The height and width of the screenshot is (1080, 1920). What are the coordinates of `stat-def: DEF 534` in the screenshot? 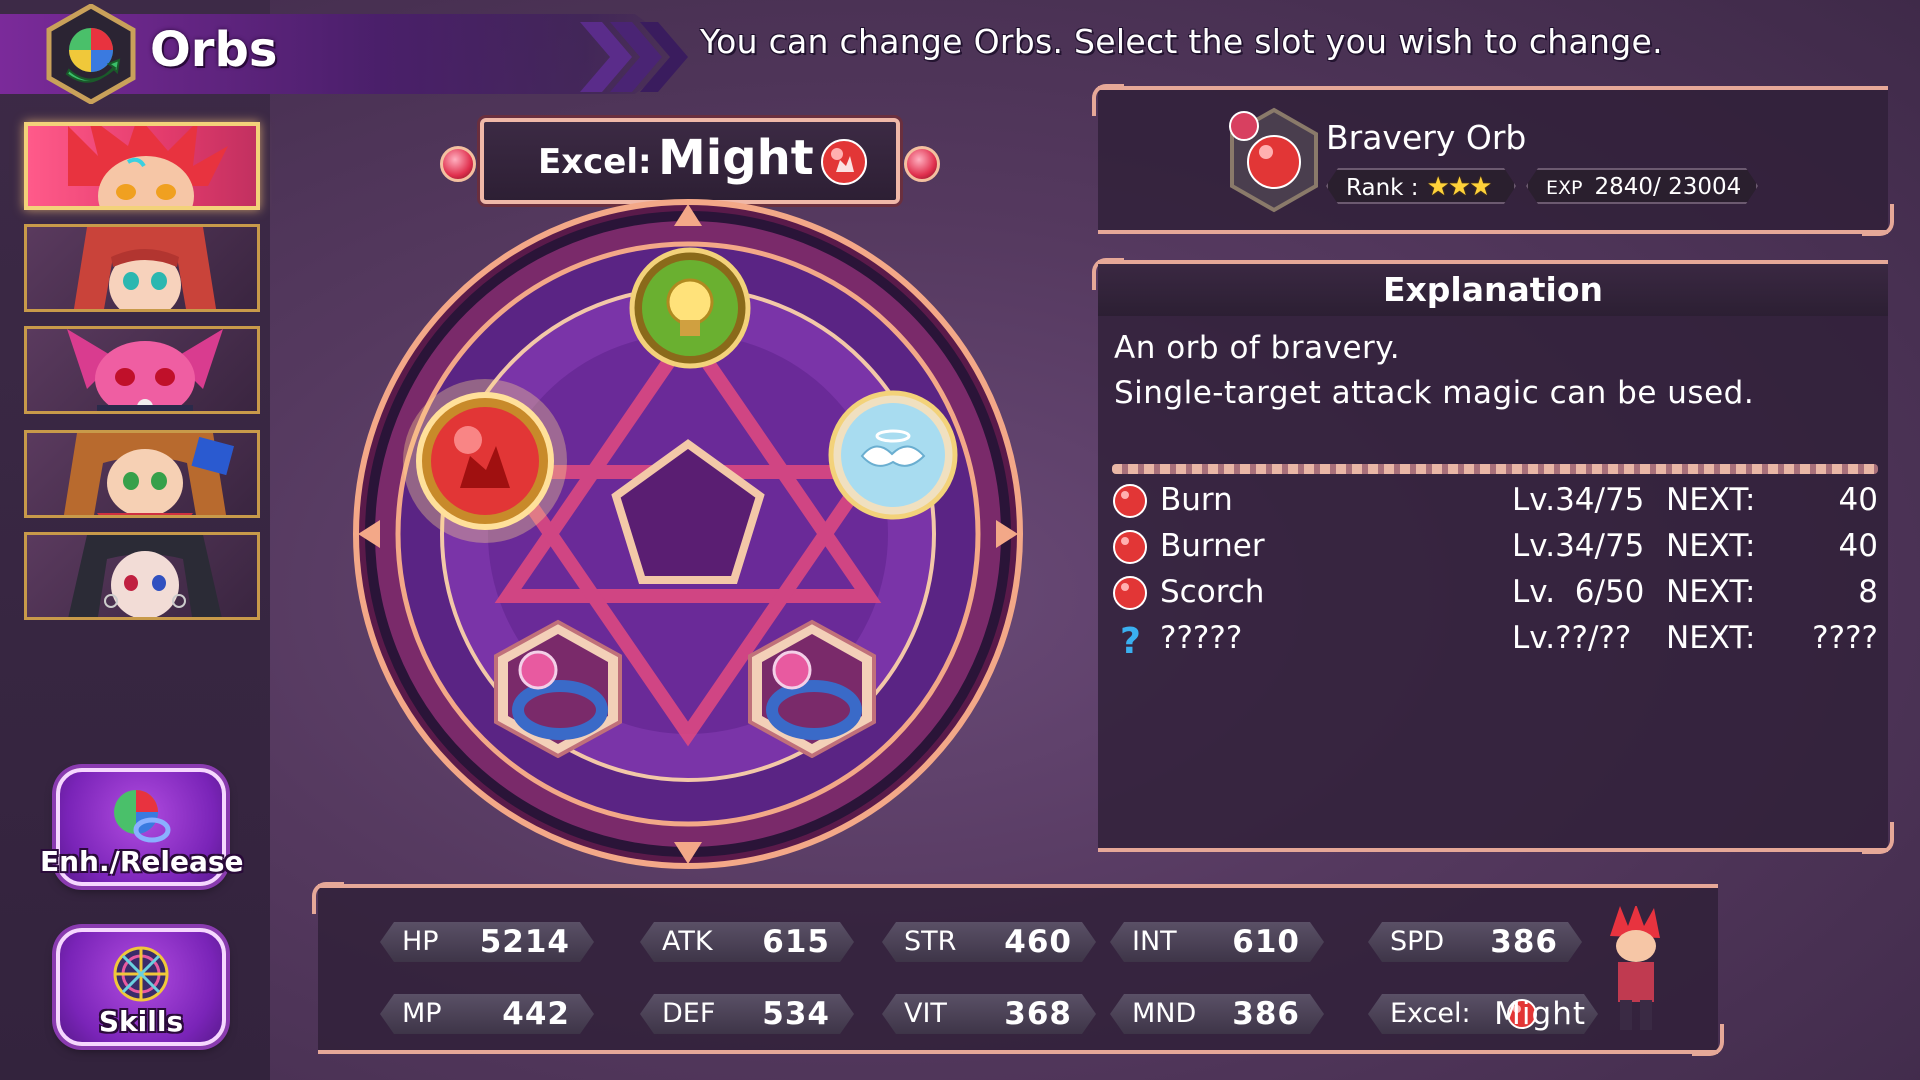 It's located at (747, 1014).